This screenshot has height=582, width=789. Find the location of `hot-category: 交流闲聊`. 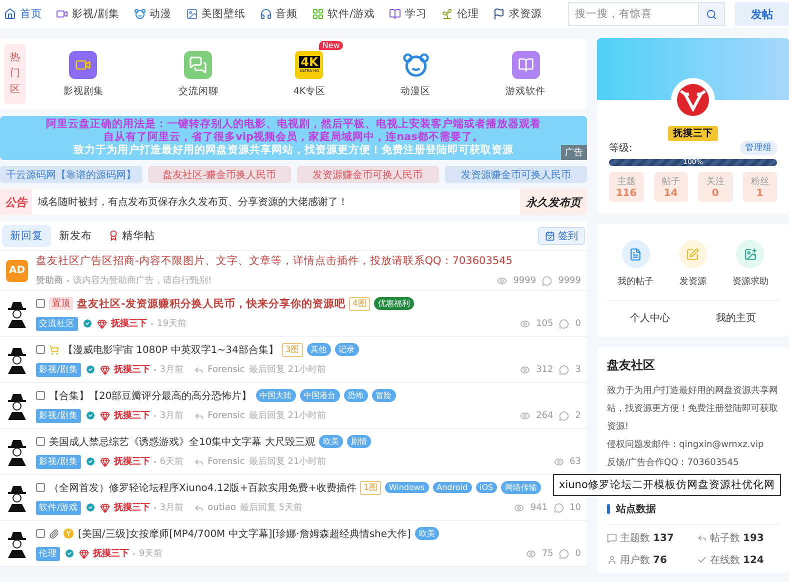

hot-category: 交流闲聊 is located at coordinates (198, 74).